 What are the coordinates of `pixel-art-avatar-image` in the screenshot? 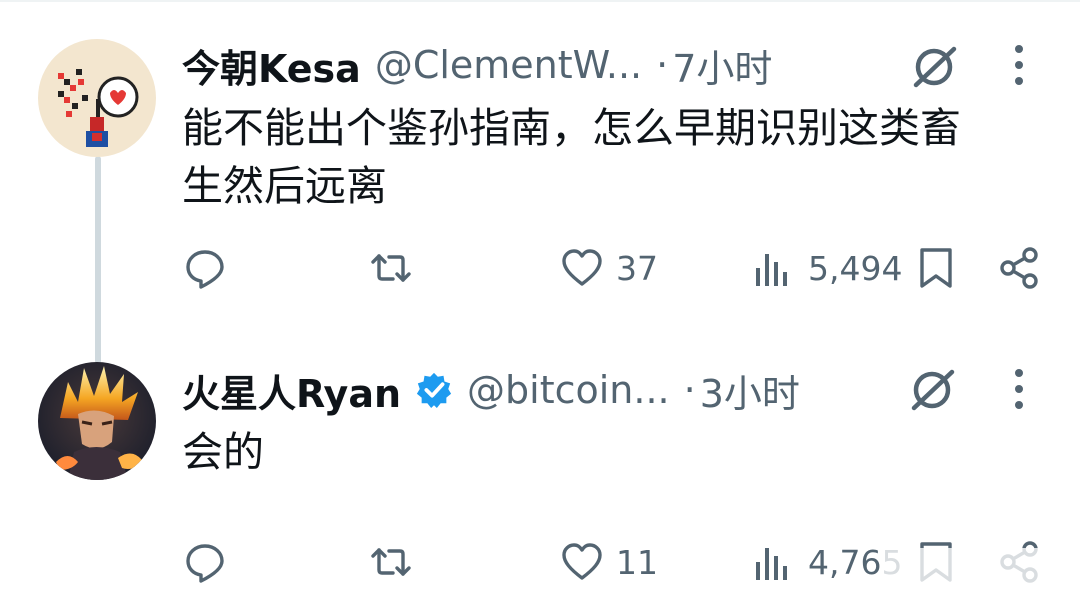 It's located at (97, 98).